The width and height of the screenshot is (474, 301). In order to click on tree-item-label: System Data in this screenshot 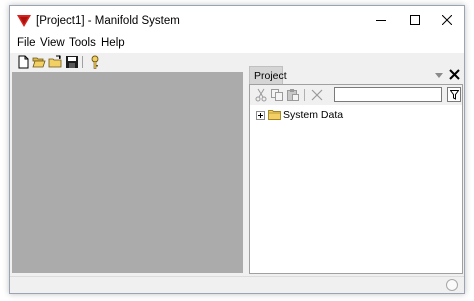, I will do `click(313, 115)`.